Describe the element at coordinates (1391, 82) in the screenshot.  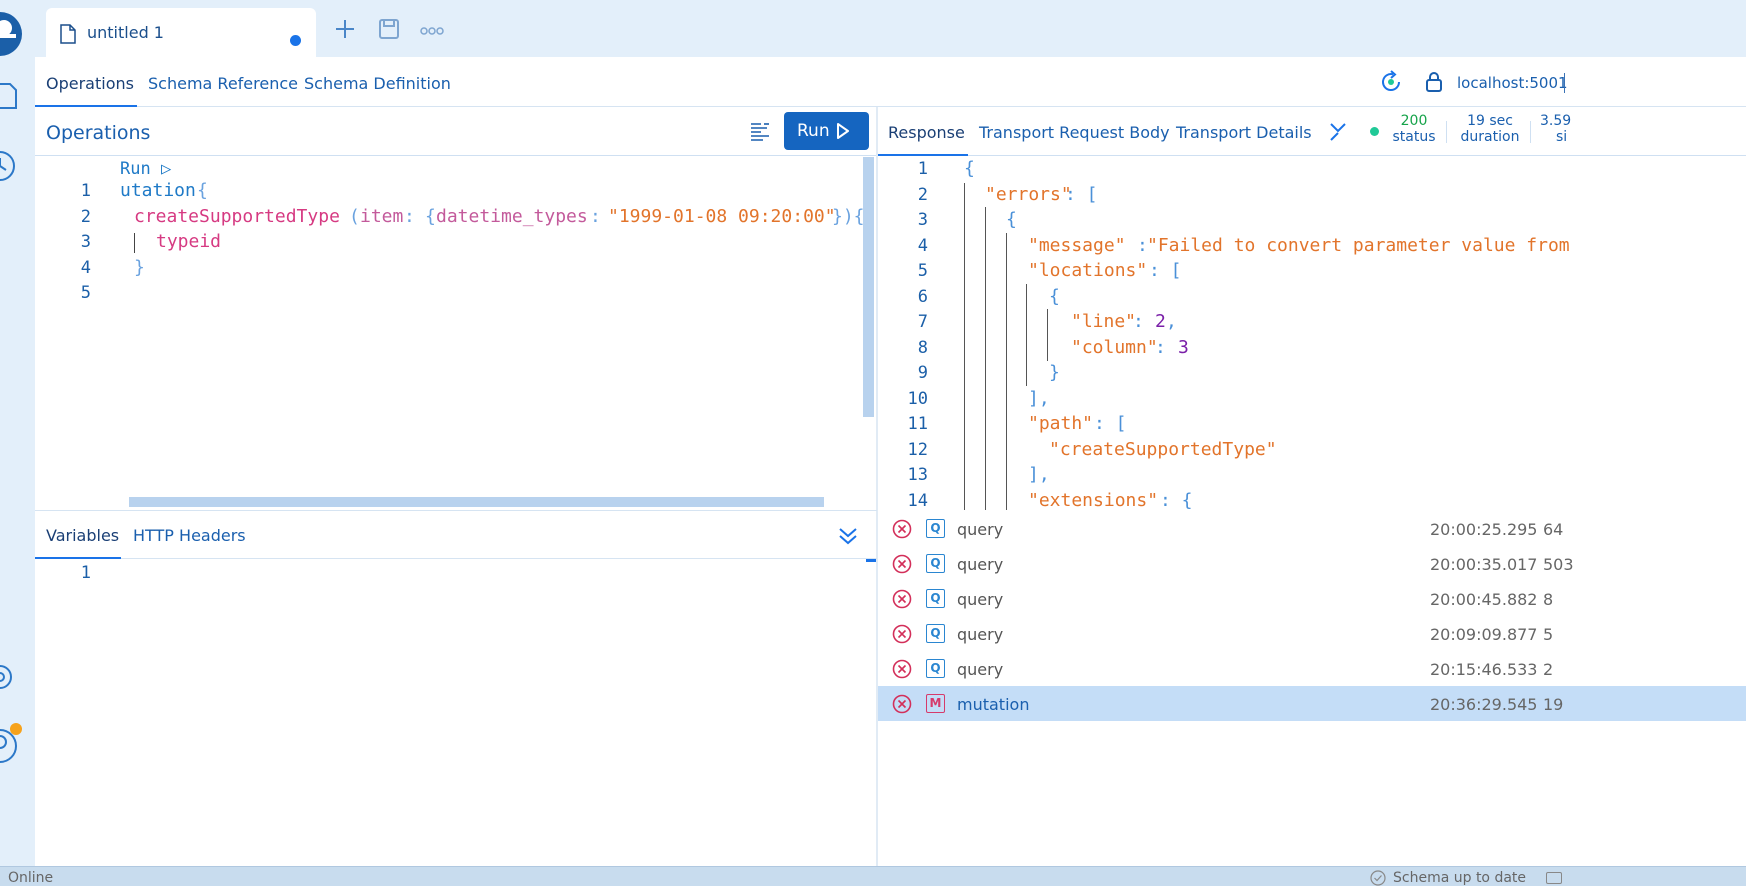
I see `refresh-icon` at that location.